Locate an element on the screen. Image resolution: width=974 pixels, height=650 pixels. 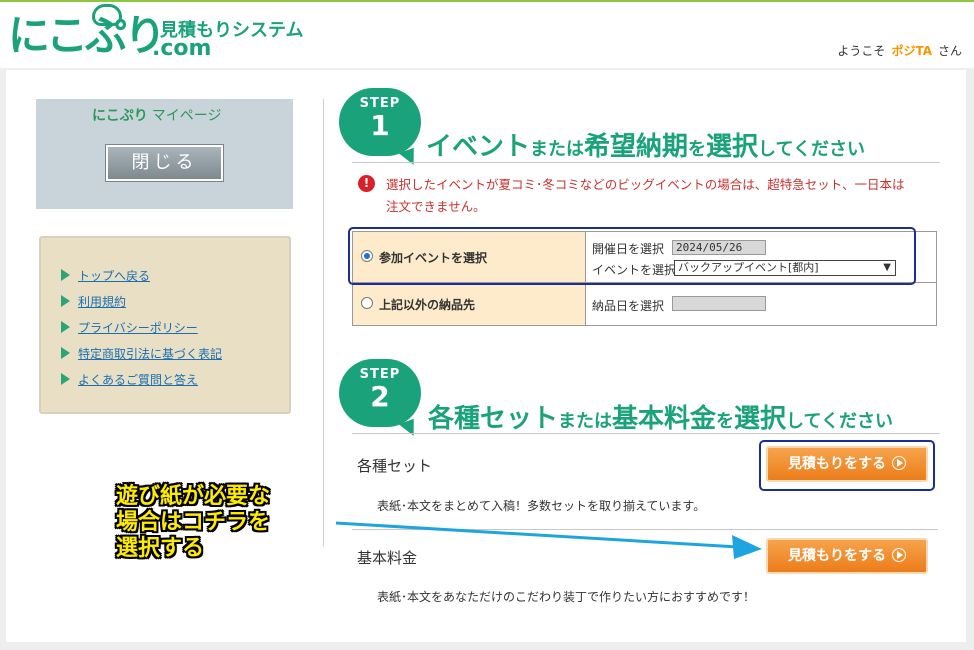
annotation-line: 遊び紙が必要な is located at coordinates (193, 496).